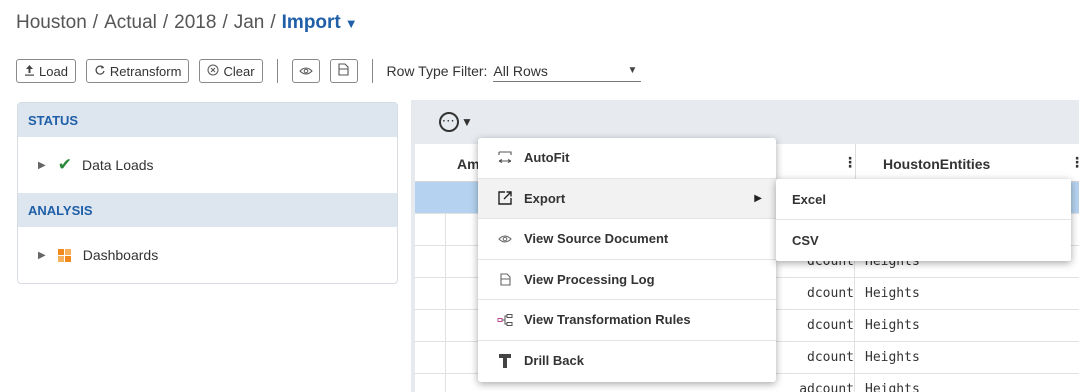 The height and width of the screenshot is (392, 1079). I want to click on column-divider, so click(855, 163).